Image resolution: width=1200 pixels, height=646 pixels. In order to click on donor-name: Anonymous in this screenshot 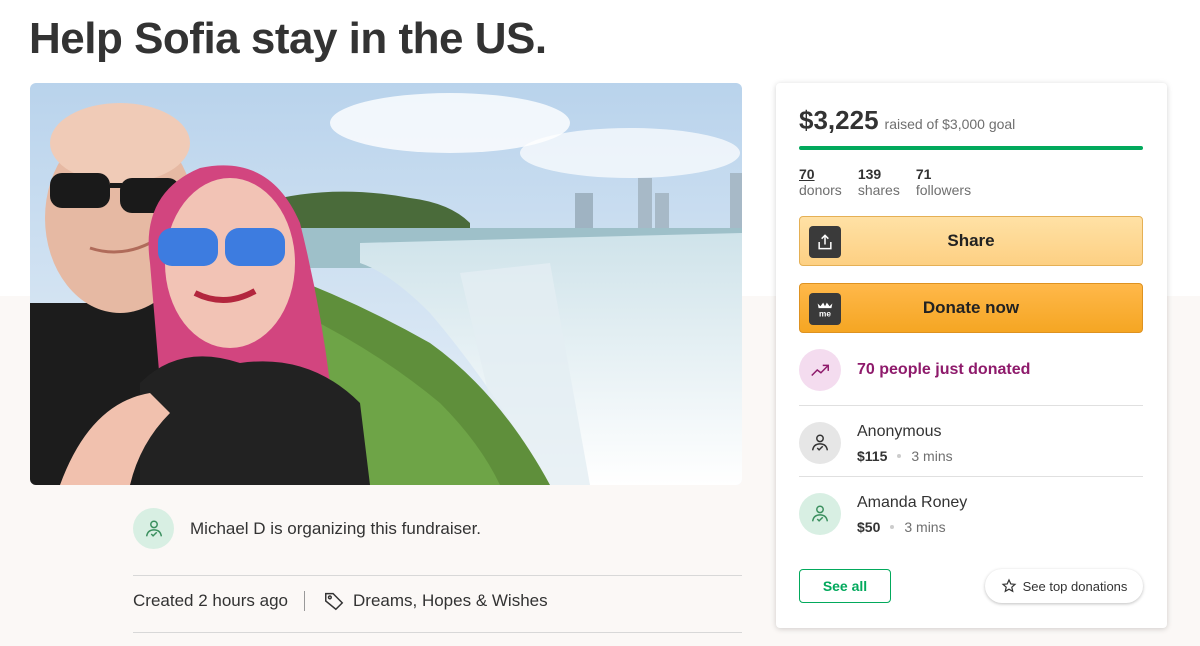, I will do `click(899, 431)`.